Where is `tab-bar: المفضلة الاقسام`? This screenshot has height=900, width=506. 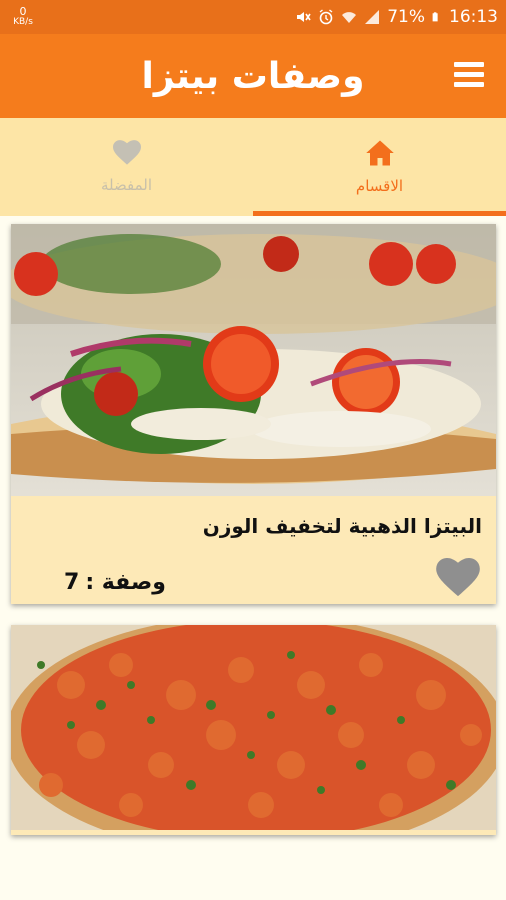 tab-bar: المفضلة الاقسام is located at coordinates (253, 167).